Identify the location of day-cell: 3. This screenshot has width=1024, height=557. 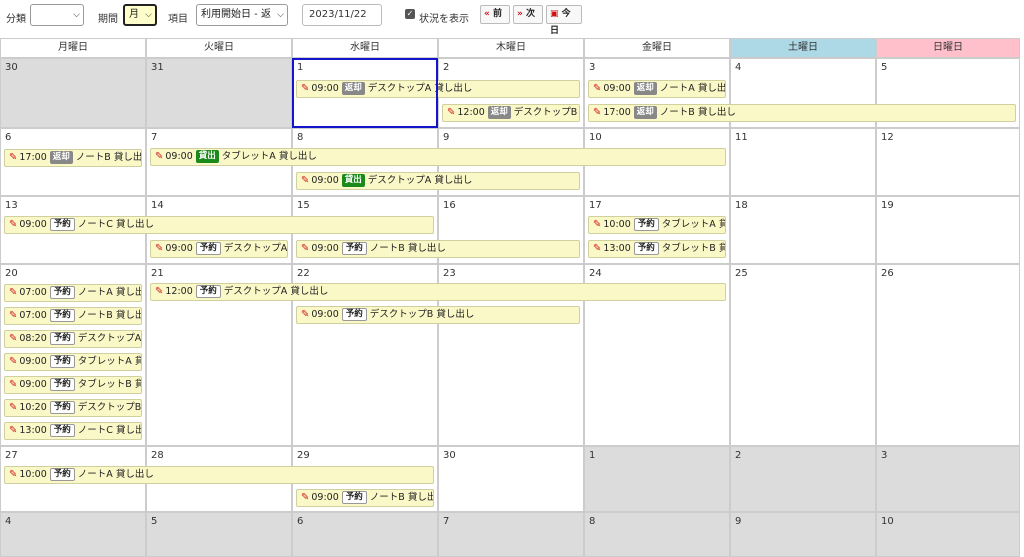
(948, 479).